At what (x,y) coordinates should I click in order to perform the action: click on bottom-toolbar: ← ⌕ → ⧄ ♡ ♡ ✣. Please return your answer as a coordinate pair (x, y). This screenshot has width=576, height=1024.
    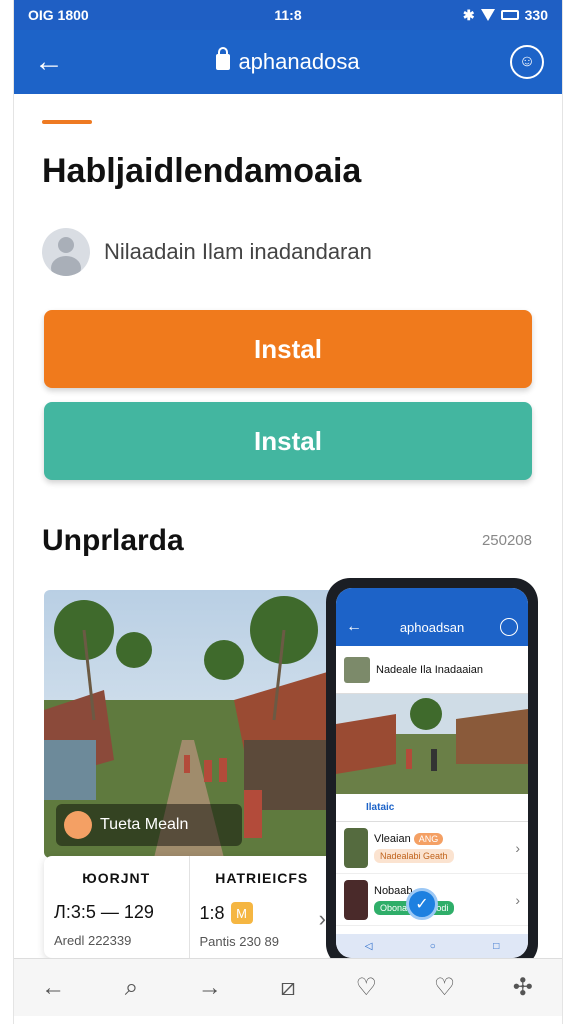
    Looking at the image, I should click on (288, 987).